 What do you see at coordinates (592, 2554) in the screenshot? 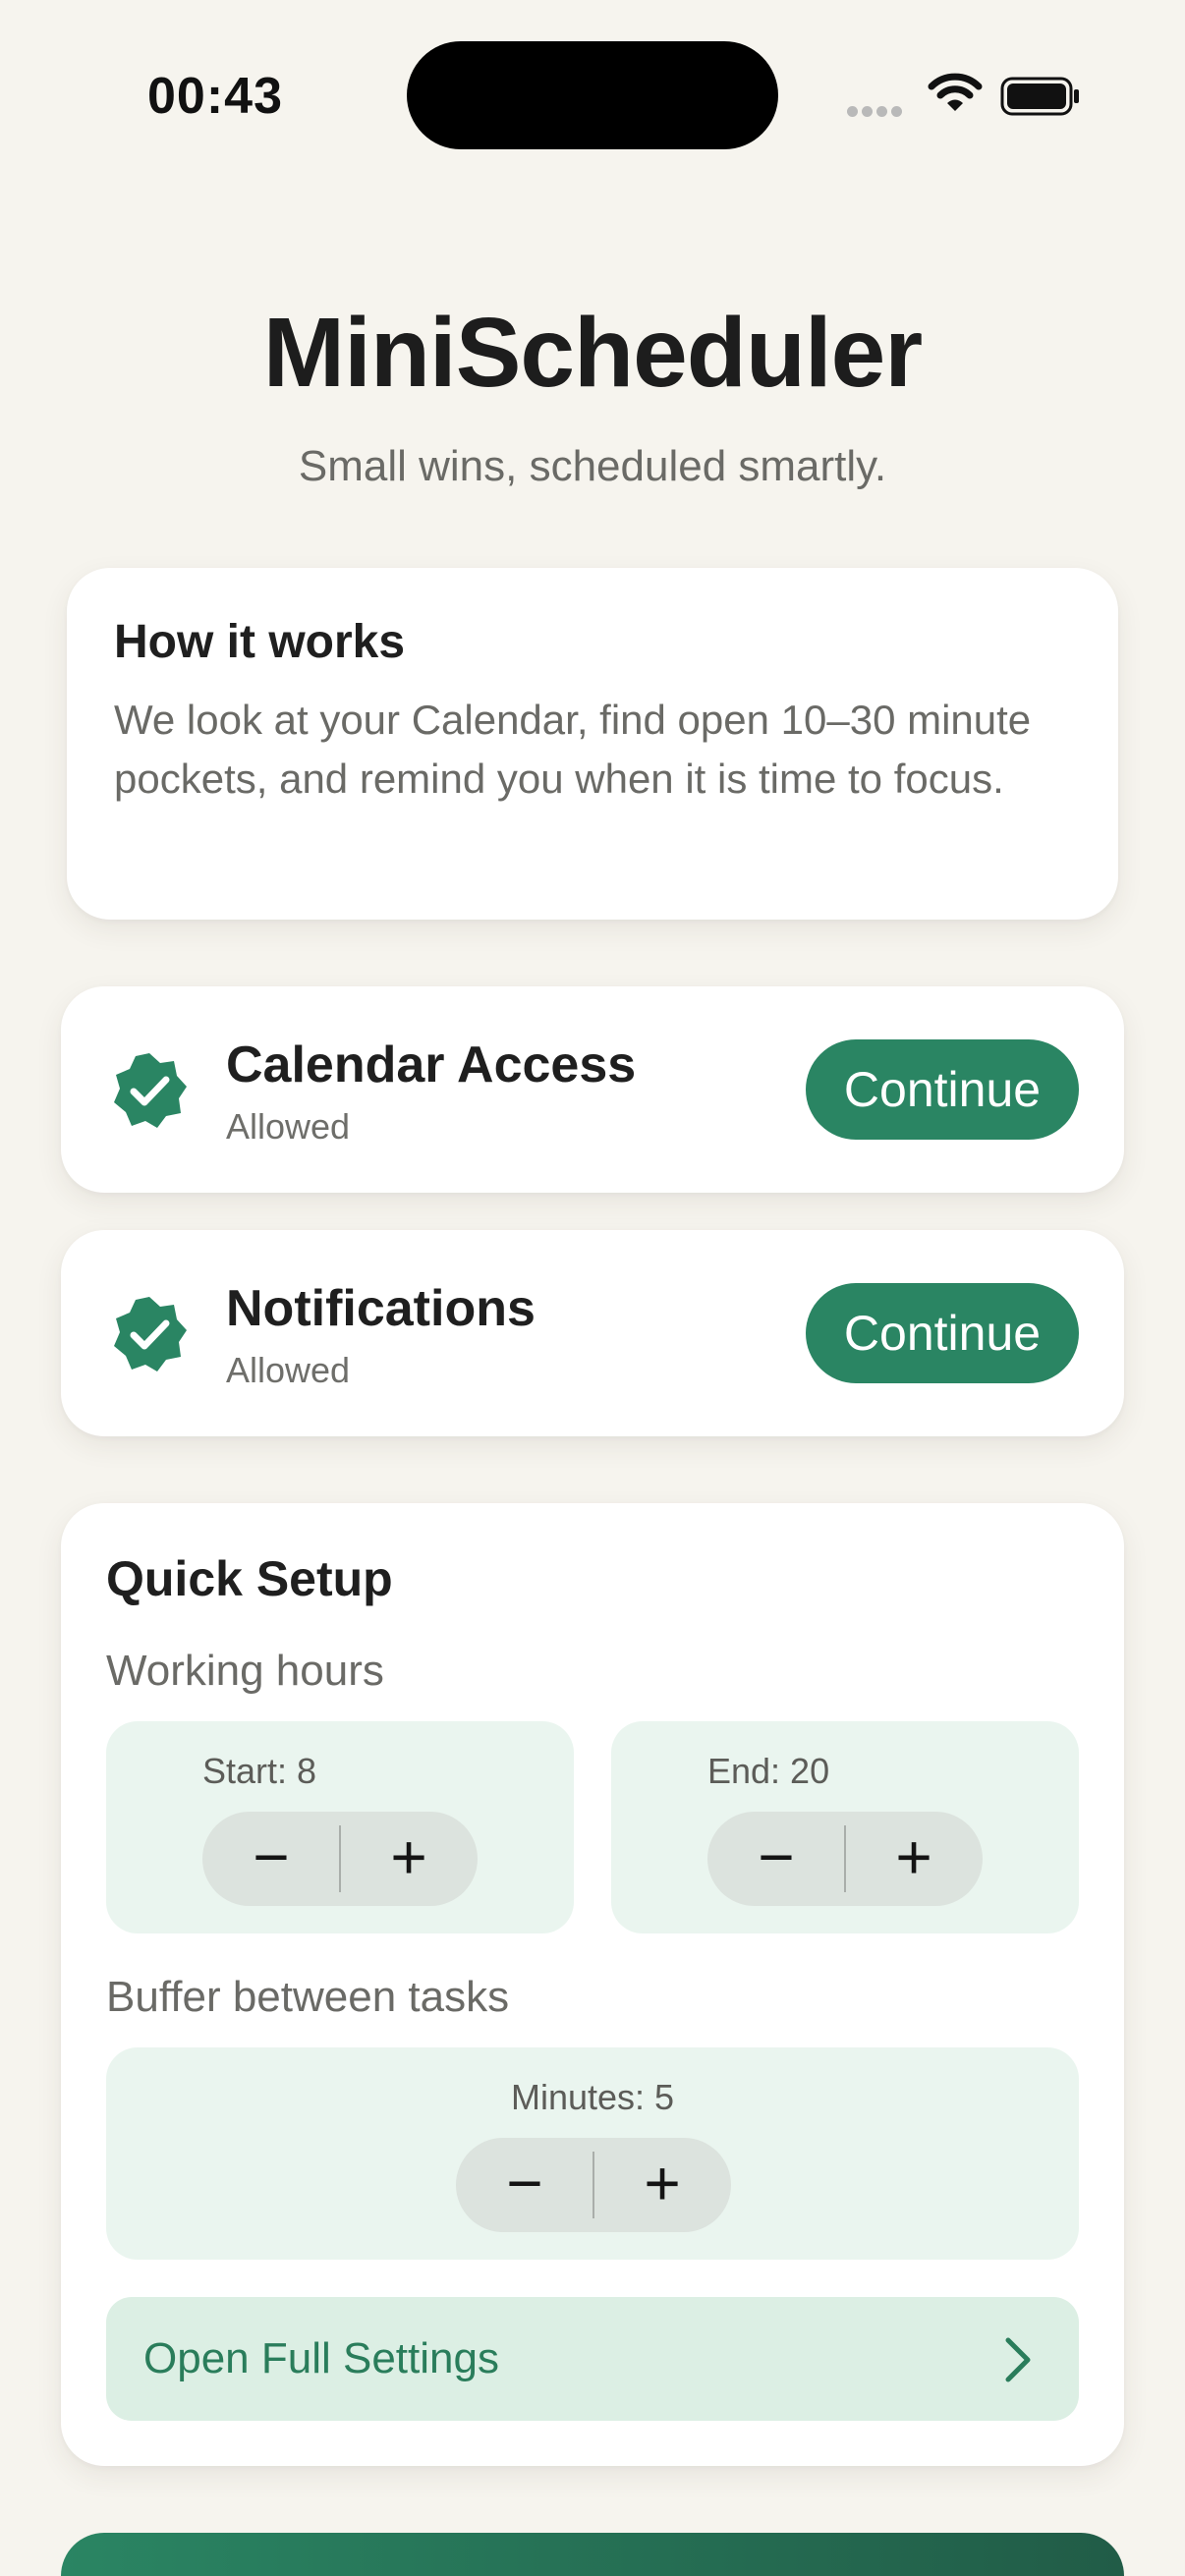
I see `primary-action-button` at bounding box center [592, 2554].